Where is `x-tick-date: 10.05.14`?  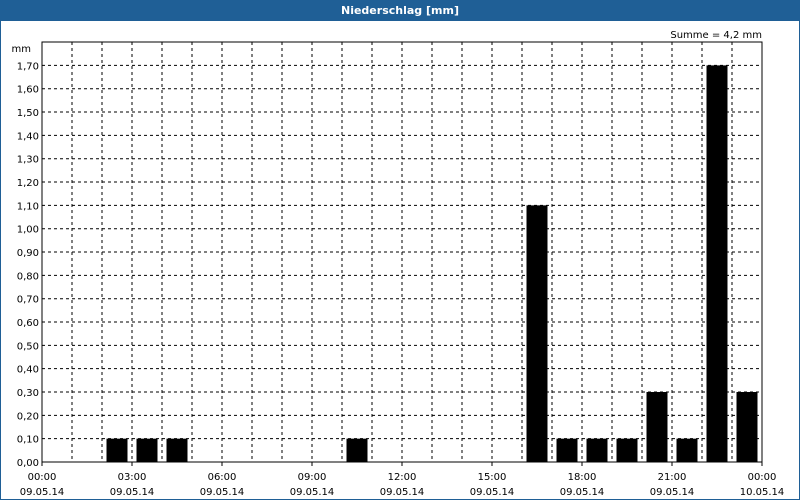 x-tick-date: 10.05.14 is located at coordinates (762, 492).